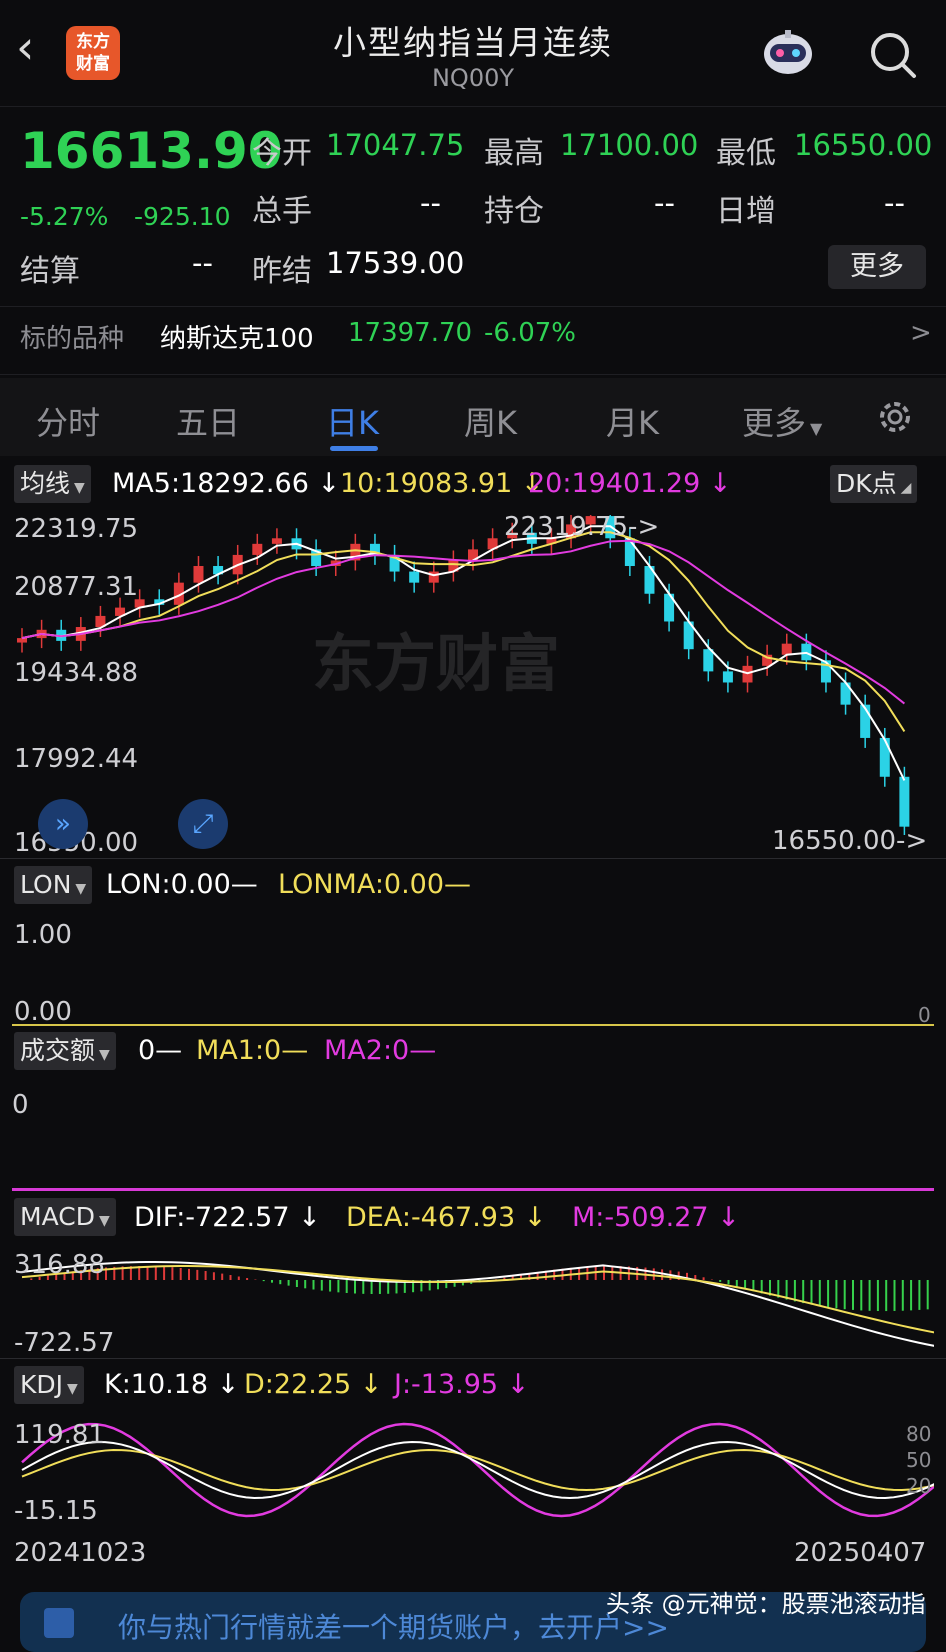 The width and height of the screenshot is (946, 1652). Describe the element at coordinates (921, 333) in the screenshot. I see `underlying-arrow-icon: >` at that location.